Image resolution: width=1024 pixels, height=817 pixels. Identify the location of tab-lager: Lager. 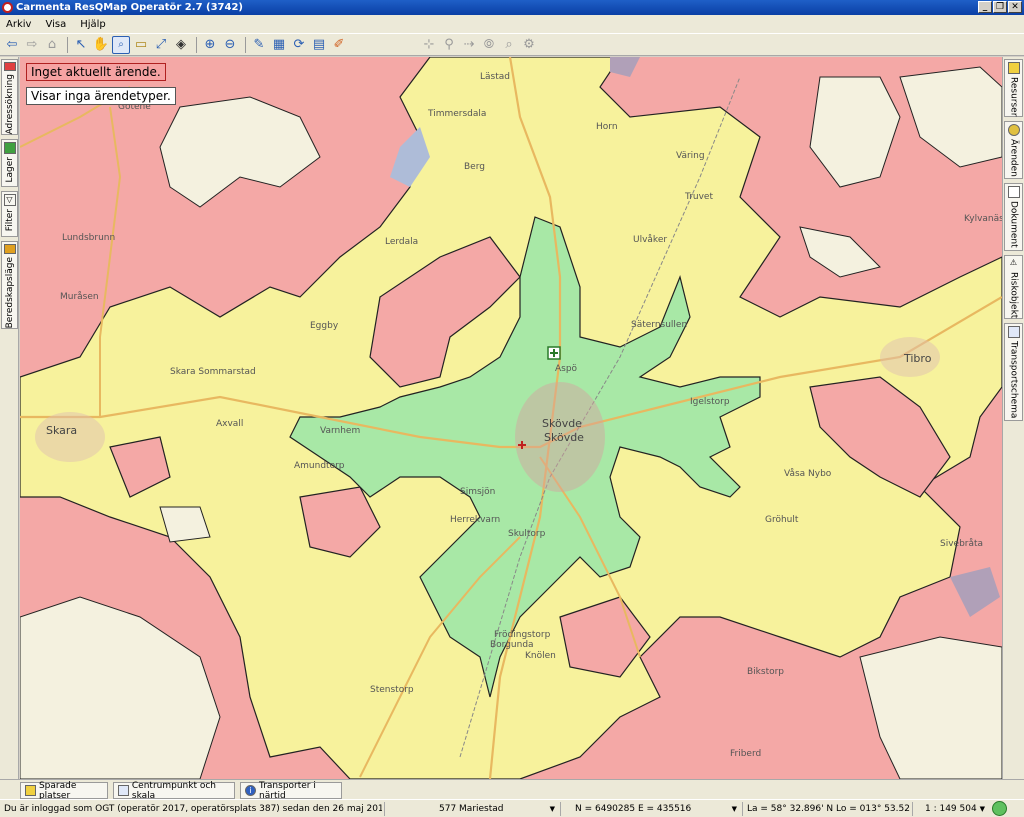
(9, 163).